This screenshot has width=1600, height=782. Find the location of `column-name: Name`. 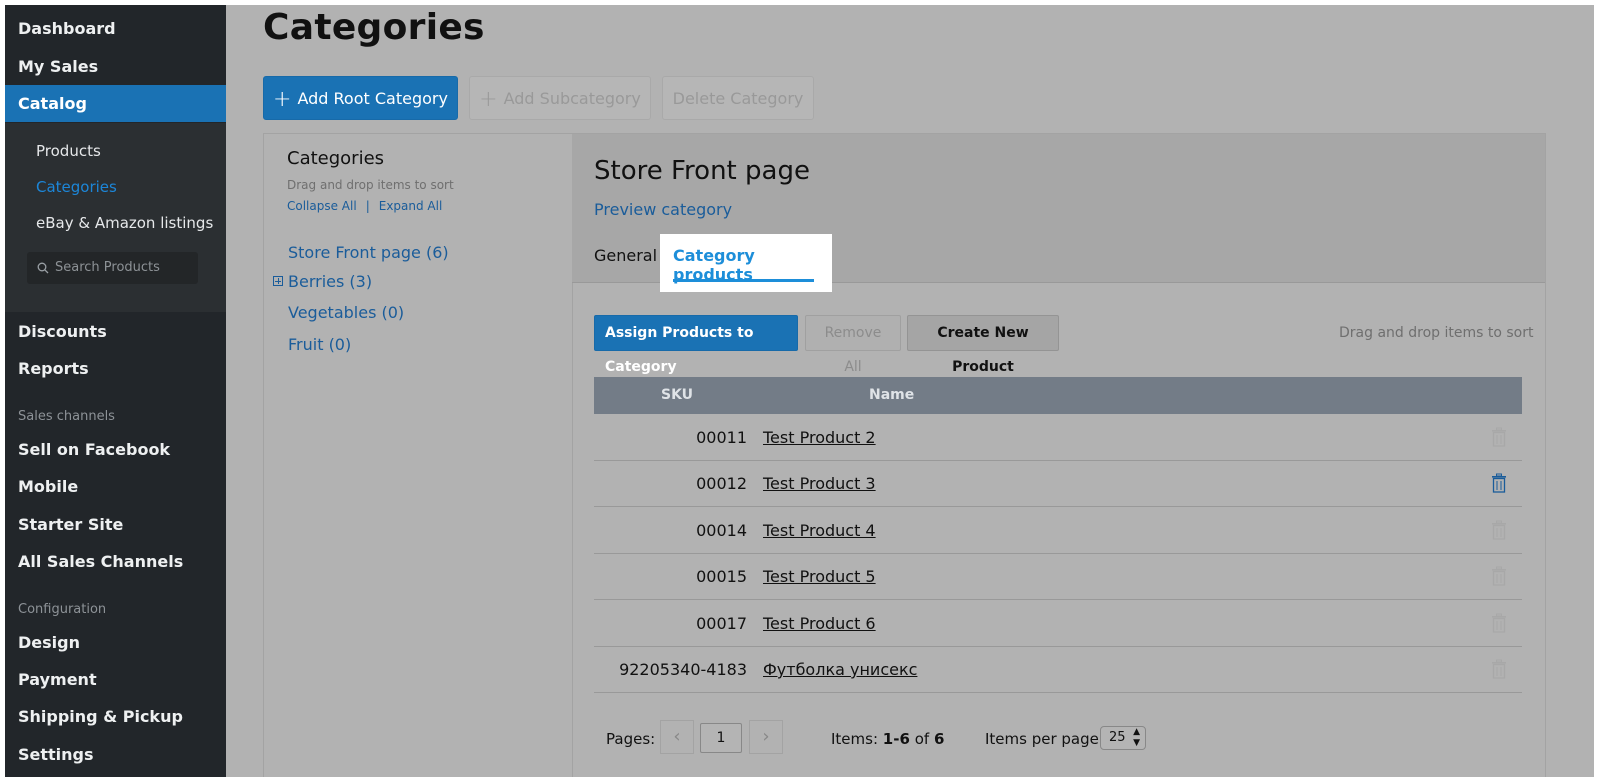

column-name: Name is located at coordinates (891, 395).